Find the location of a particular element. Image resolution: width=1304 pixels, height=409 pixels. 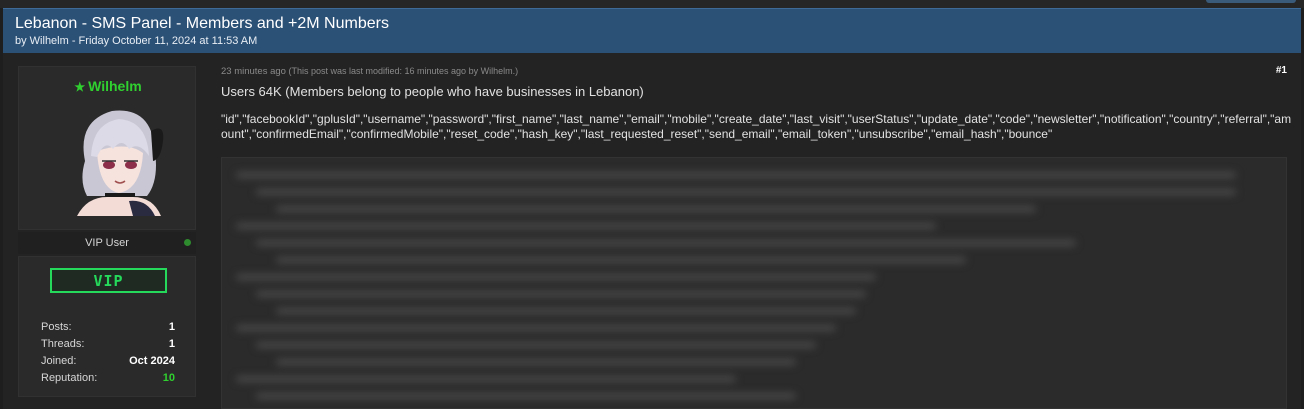

stat-value: 10 is located at coordinates (169, 378).